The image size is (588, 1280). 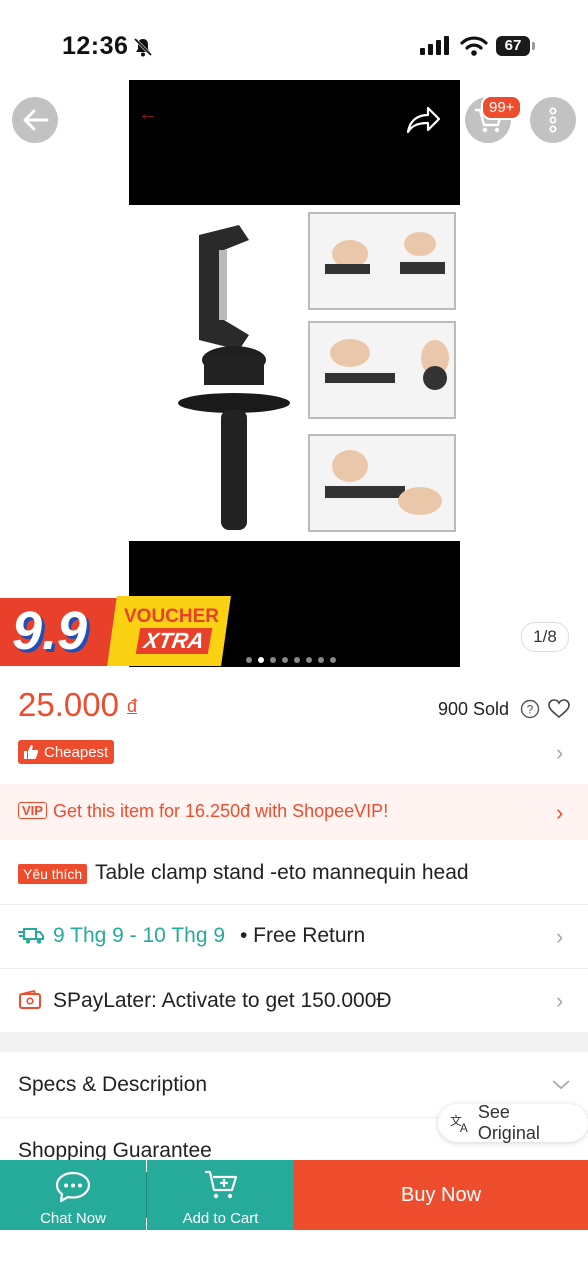 What do you see at coordinates (95, 46) in the screenshot?
I see `status-time: 12:36` at bounding box center [95, 46].